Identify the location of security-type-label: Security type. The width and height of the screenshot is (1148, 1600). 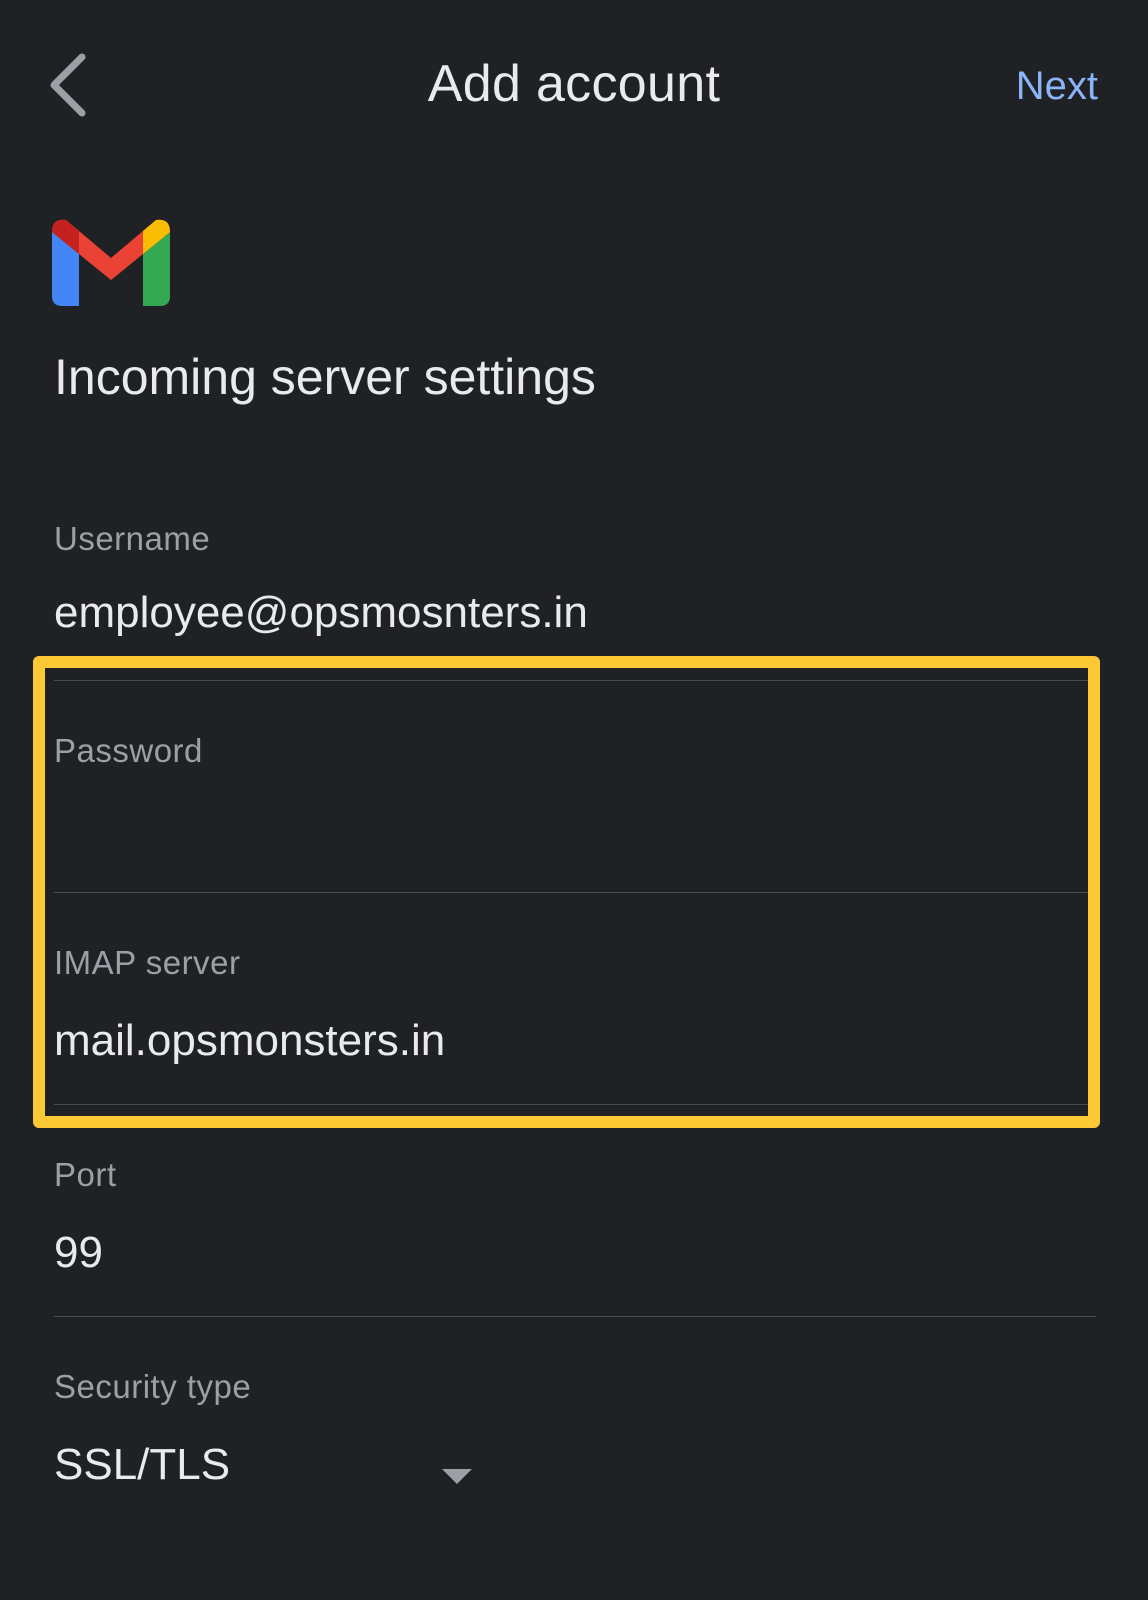
(153, 1386).